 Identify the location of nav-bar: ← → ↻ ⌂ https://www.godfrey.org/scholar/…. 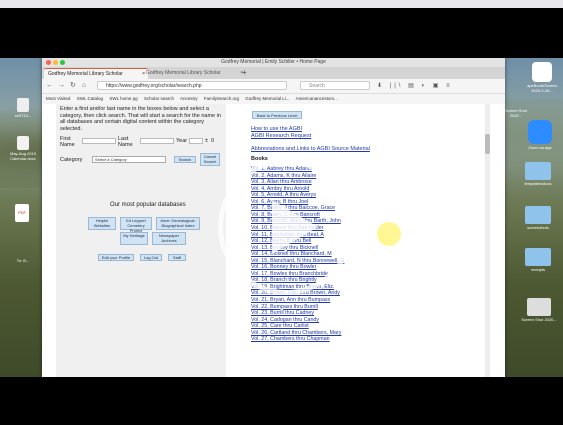
(273, 86).